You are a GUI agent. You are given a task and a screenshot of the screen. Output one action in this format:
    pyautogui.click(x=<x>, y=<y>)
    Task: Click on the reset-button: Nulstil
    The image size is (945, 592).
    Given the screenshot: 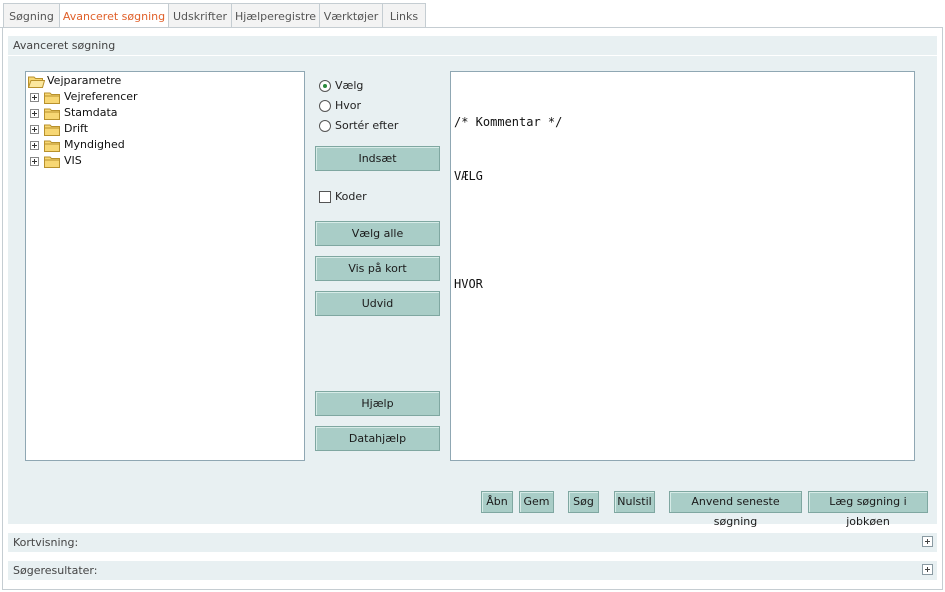 What is the action you would take?
    pyautogui.click(x=634, y=502)
    